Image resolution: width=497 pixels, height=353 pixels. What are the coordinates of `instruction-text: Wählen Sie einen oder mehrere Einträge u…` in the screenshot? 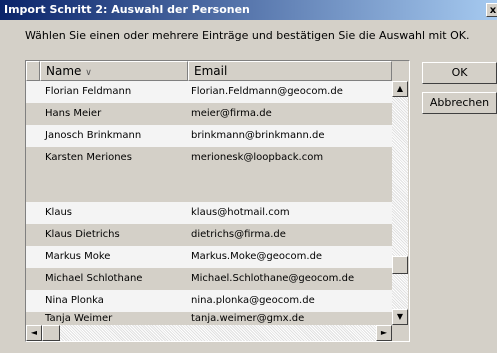 It's located at (247, 35).